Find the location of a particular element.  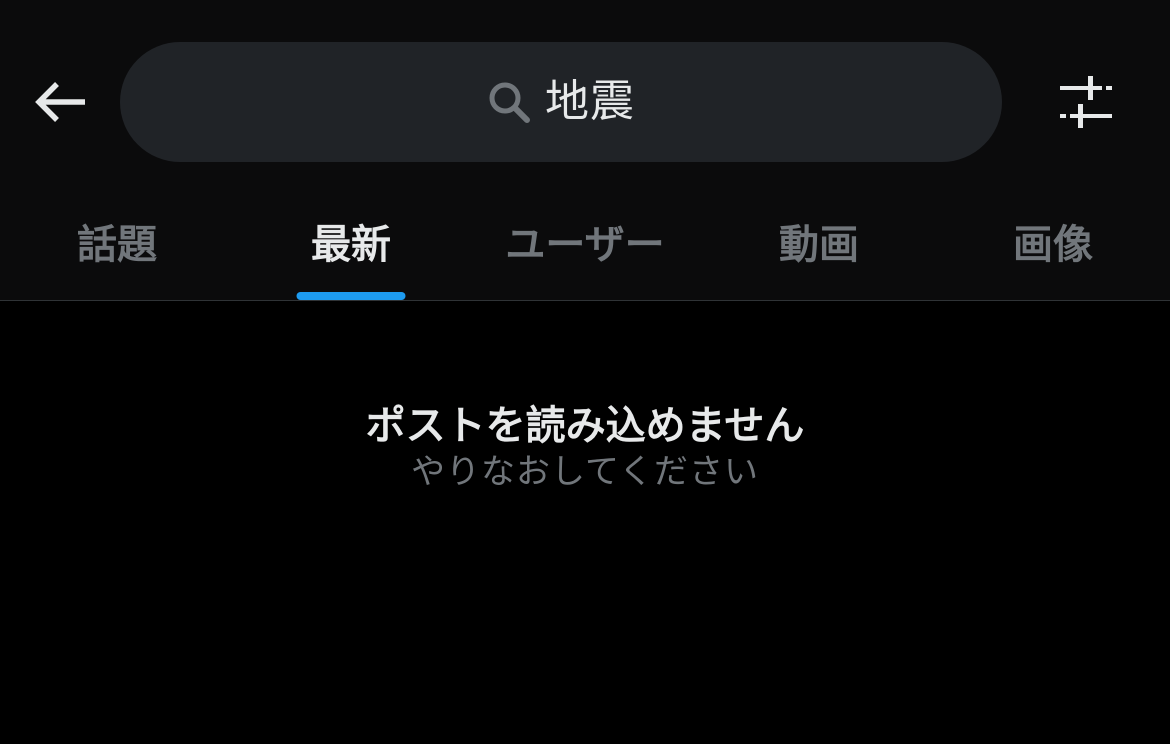

empty-state: ポストを読み込めません やりなおしてください is located at coordinates (585, 447).